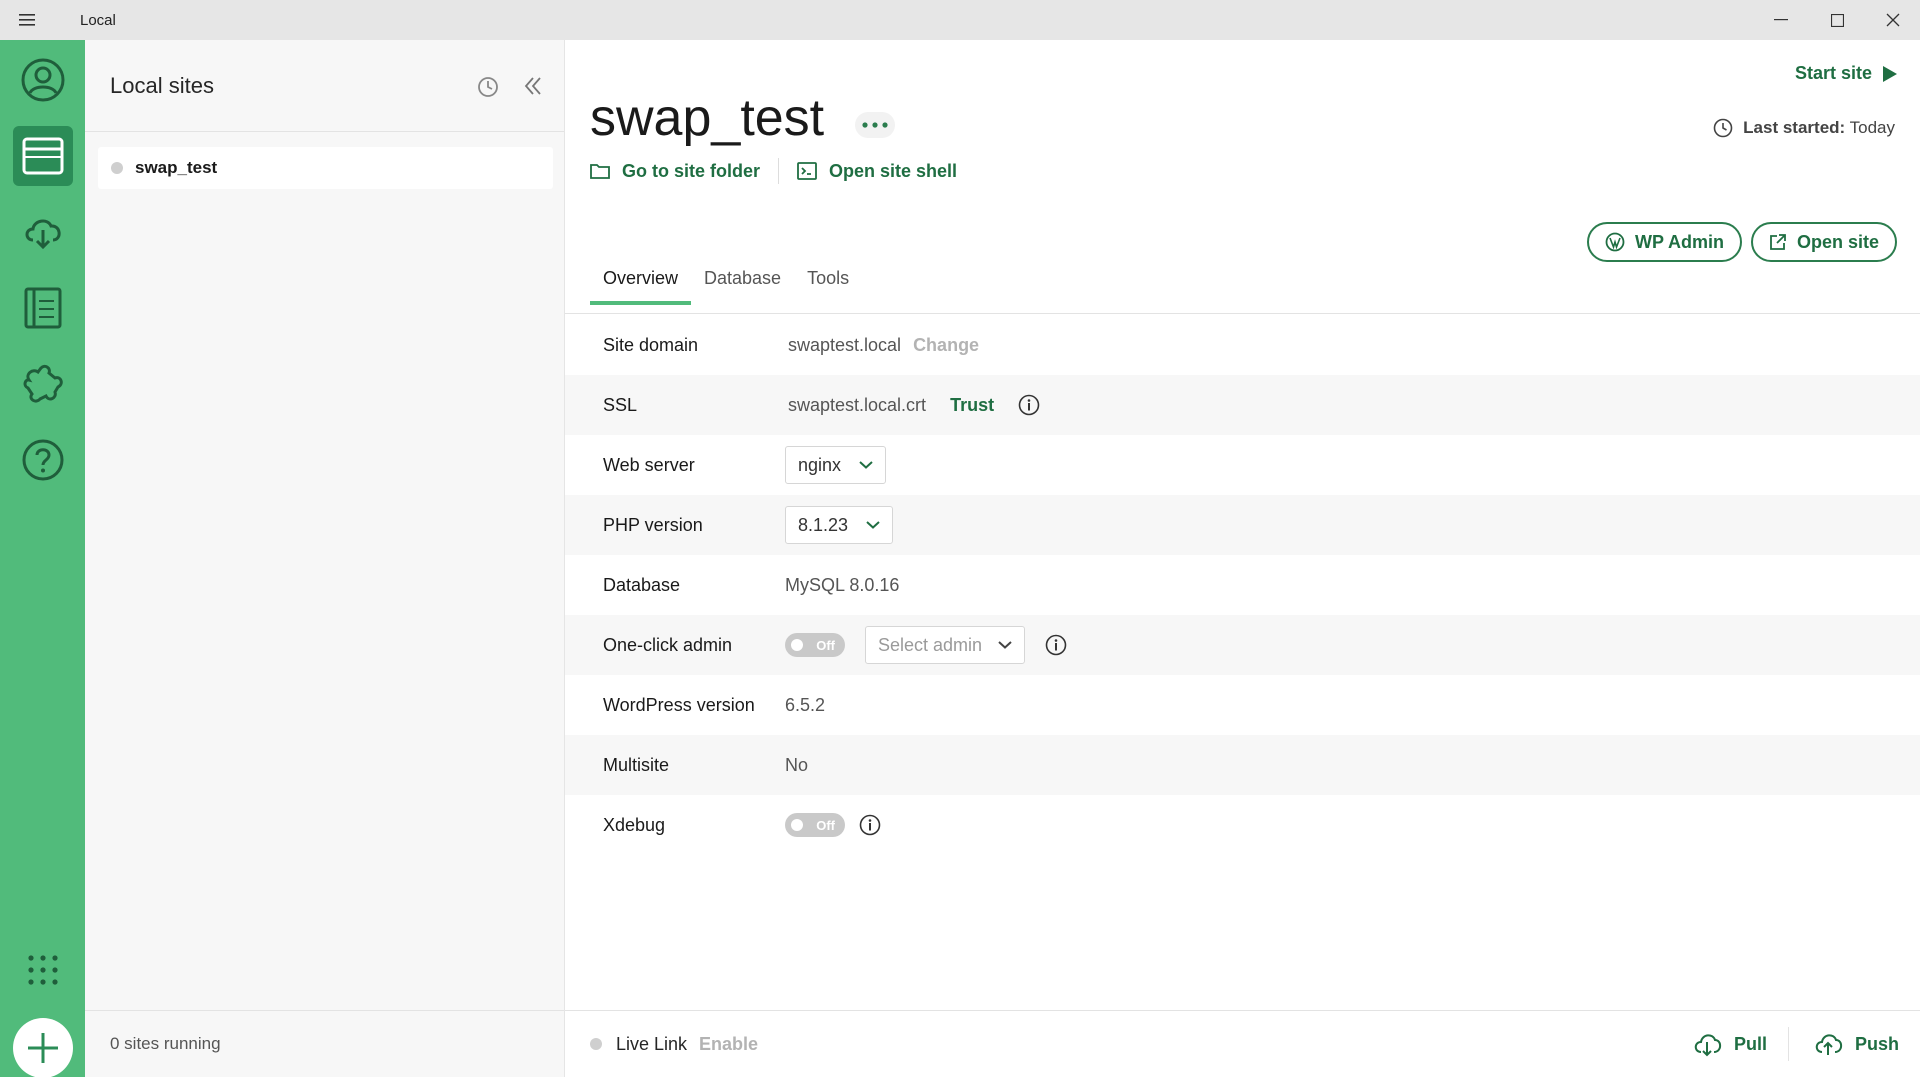  Describe the element at coordinates (945, 645) in the screenshot. I see `select-admin-dropdown: Select admin` at that location.